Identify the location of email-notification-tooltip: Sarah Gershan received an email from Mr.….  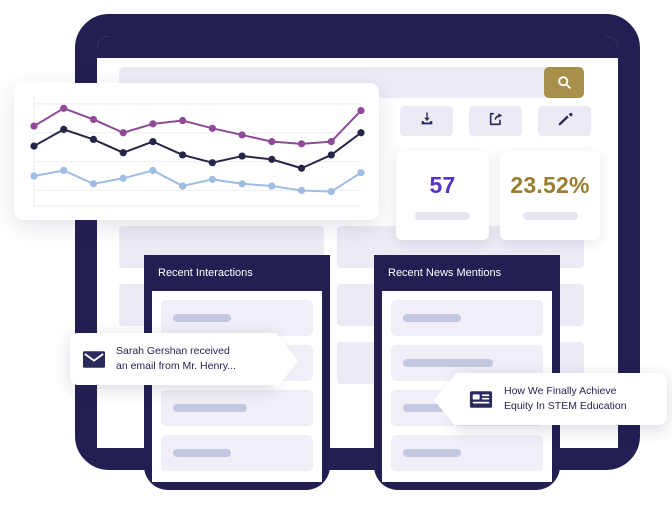
(184, 361).